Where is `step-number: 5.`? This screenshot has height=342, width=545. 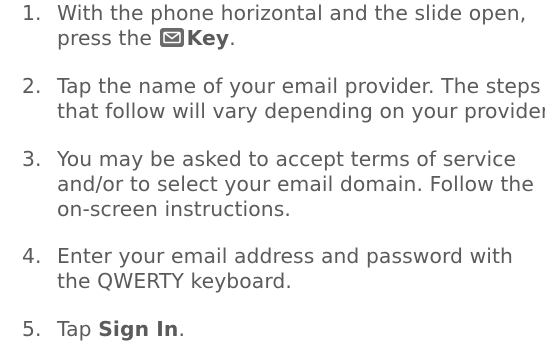
step-number: 5. is located at coordinates (32, 329).